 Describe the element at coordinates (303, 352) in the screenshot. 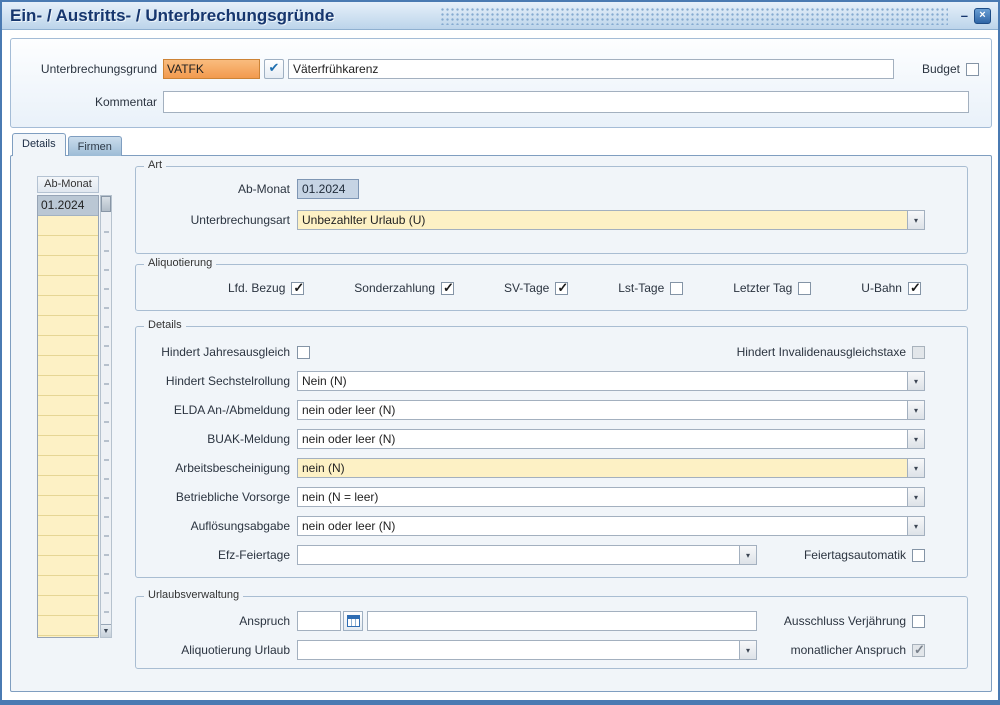

I see `hindert-jahresausgleich-checkbox` at that location.